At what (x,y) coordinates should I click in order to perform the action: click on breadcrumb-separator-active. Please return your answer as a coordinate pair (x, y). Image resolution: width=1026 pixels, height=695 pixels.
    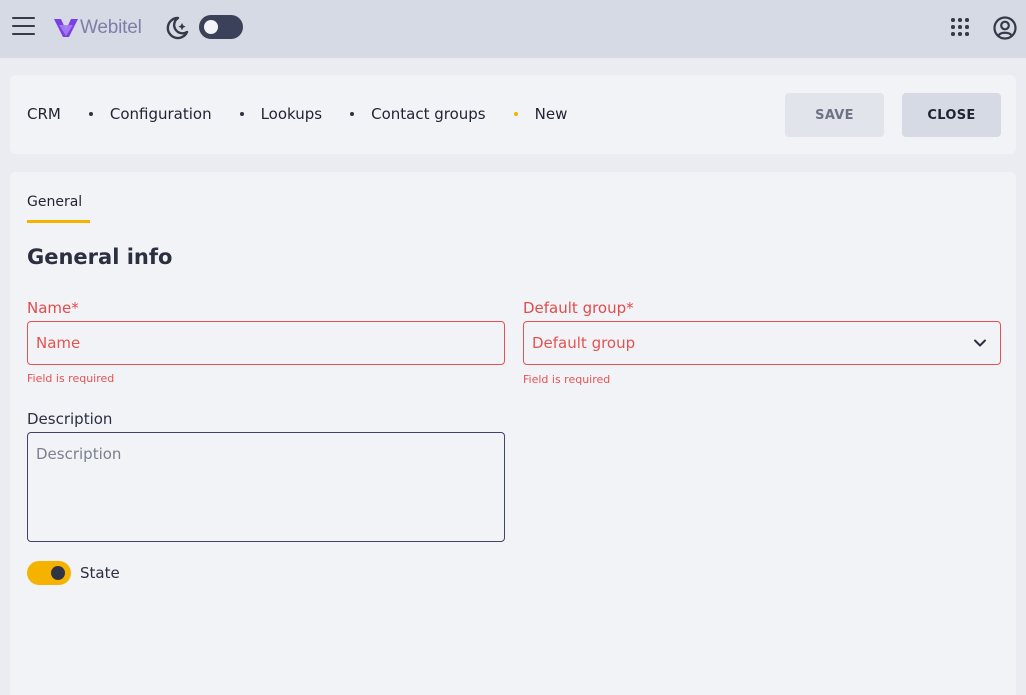
    Looking at the image, I should click on (515, 114).